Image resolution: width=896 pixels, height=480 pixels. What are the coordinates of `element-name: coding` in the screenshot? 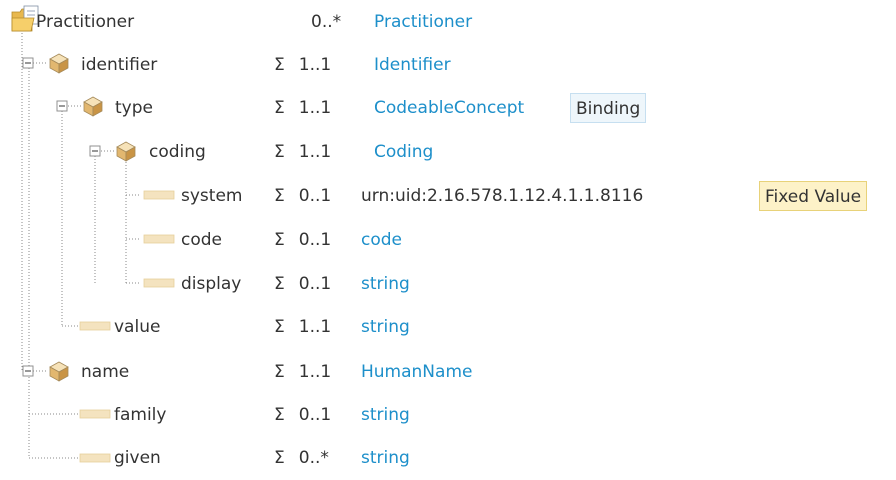 It's located at (177, 152).